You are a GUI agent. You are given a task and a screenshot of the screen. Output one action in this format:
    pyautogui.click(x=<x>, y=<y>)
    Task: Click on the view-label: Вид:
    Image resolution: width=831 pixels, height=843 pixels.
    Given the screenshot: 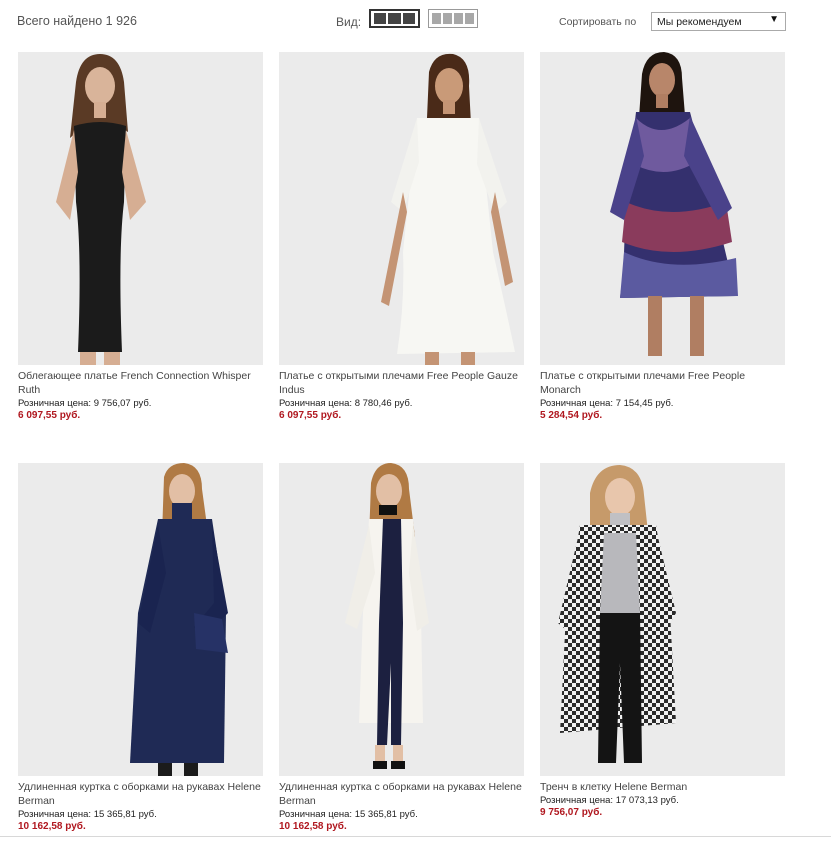 What is the action you would take?
    pyautogui.click(x=349, y=22)
    